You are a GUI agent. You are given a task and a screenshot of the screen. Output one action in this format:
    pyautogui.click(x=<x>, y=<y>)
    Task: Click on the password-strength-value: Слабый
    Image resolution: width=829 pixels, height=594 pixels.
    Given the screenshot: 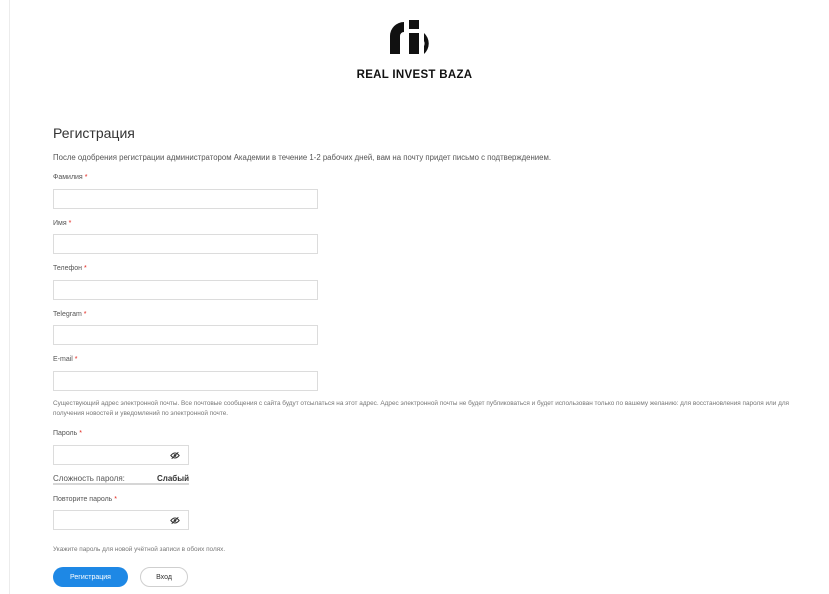 What is the action you would take?
    pyautogui.click(x=173, y=478)
    